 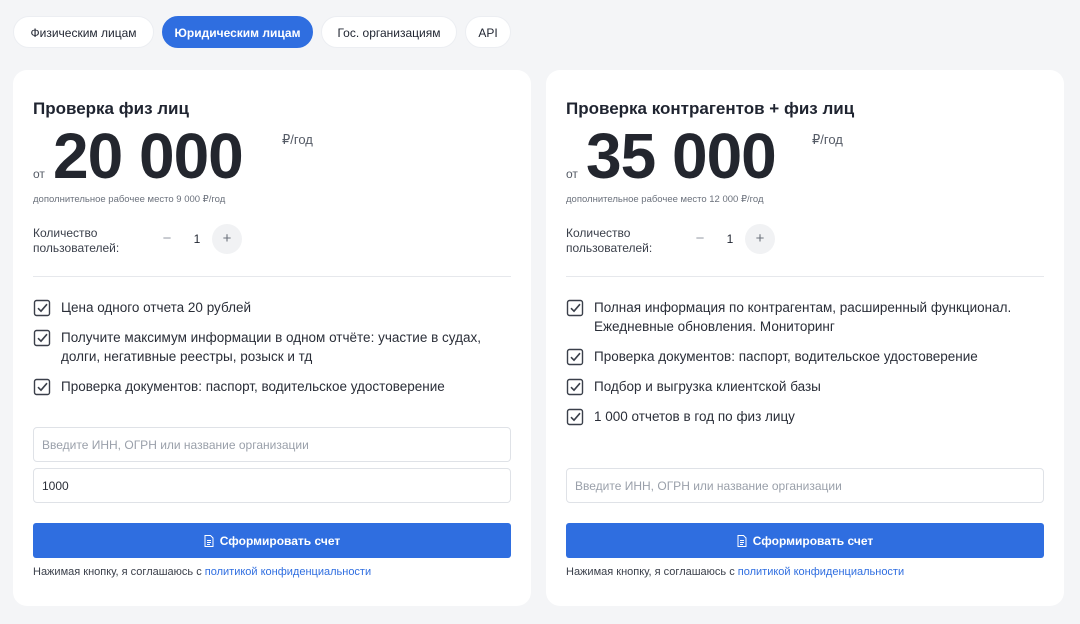 I want to click on feature-item: Подбор и выгрузка клиентской базы, so click(x=806, y=386).